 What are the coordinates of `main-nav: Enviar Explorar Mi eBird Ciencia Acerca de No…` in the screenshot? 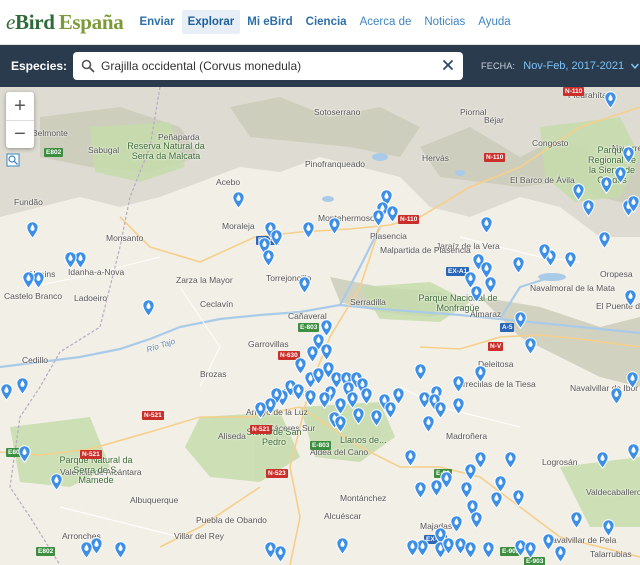 It's located at (325, 22).